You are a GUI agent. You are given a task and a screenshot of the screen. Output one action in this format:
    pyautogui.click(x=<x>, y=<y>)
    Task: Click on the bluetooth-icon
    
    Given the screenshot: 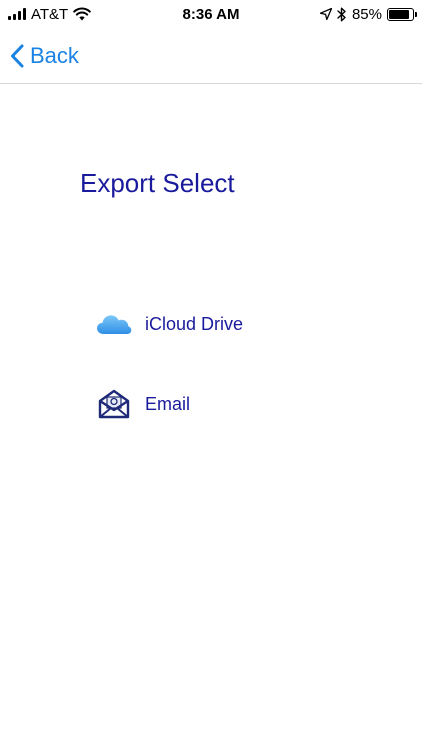 What is the action you would take?
    pyautogui.click(x=341, y=14)
    